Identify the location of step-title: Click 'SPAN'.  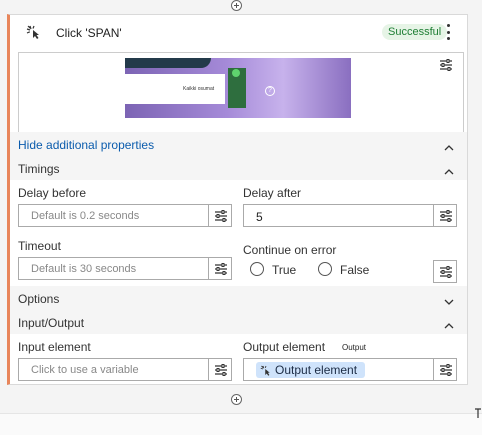
(89, 33).